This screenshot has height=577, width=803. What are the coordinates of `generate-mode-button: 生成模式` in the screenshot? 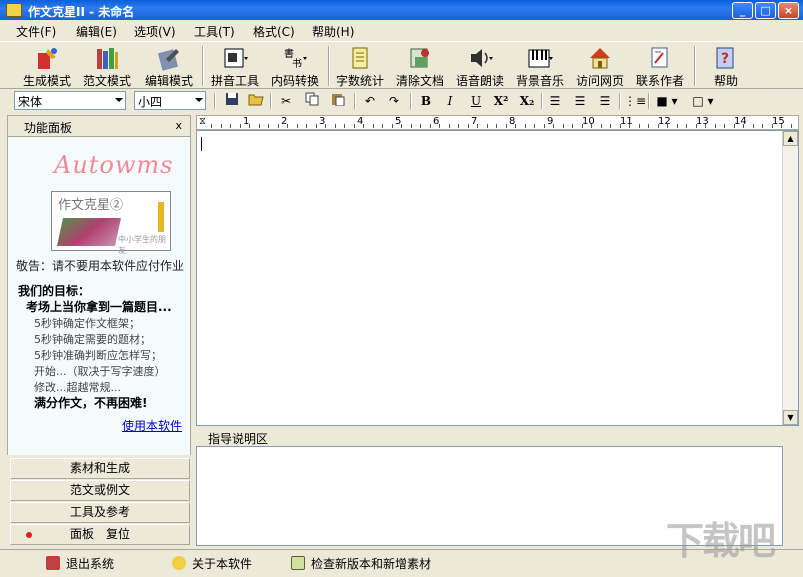 It's located at (47, 66).